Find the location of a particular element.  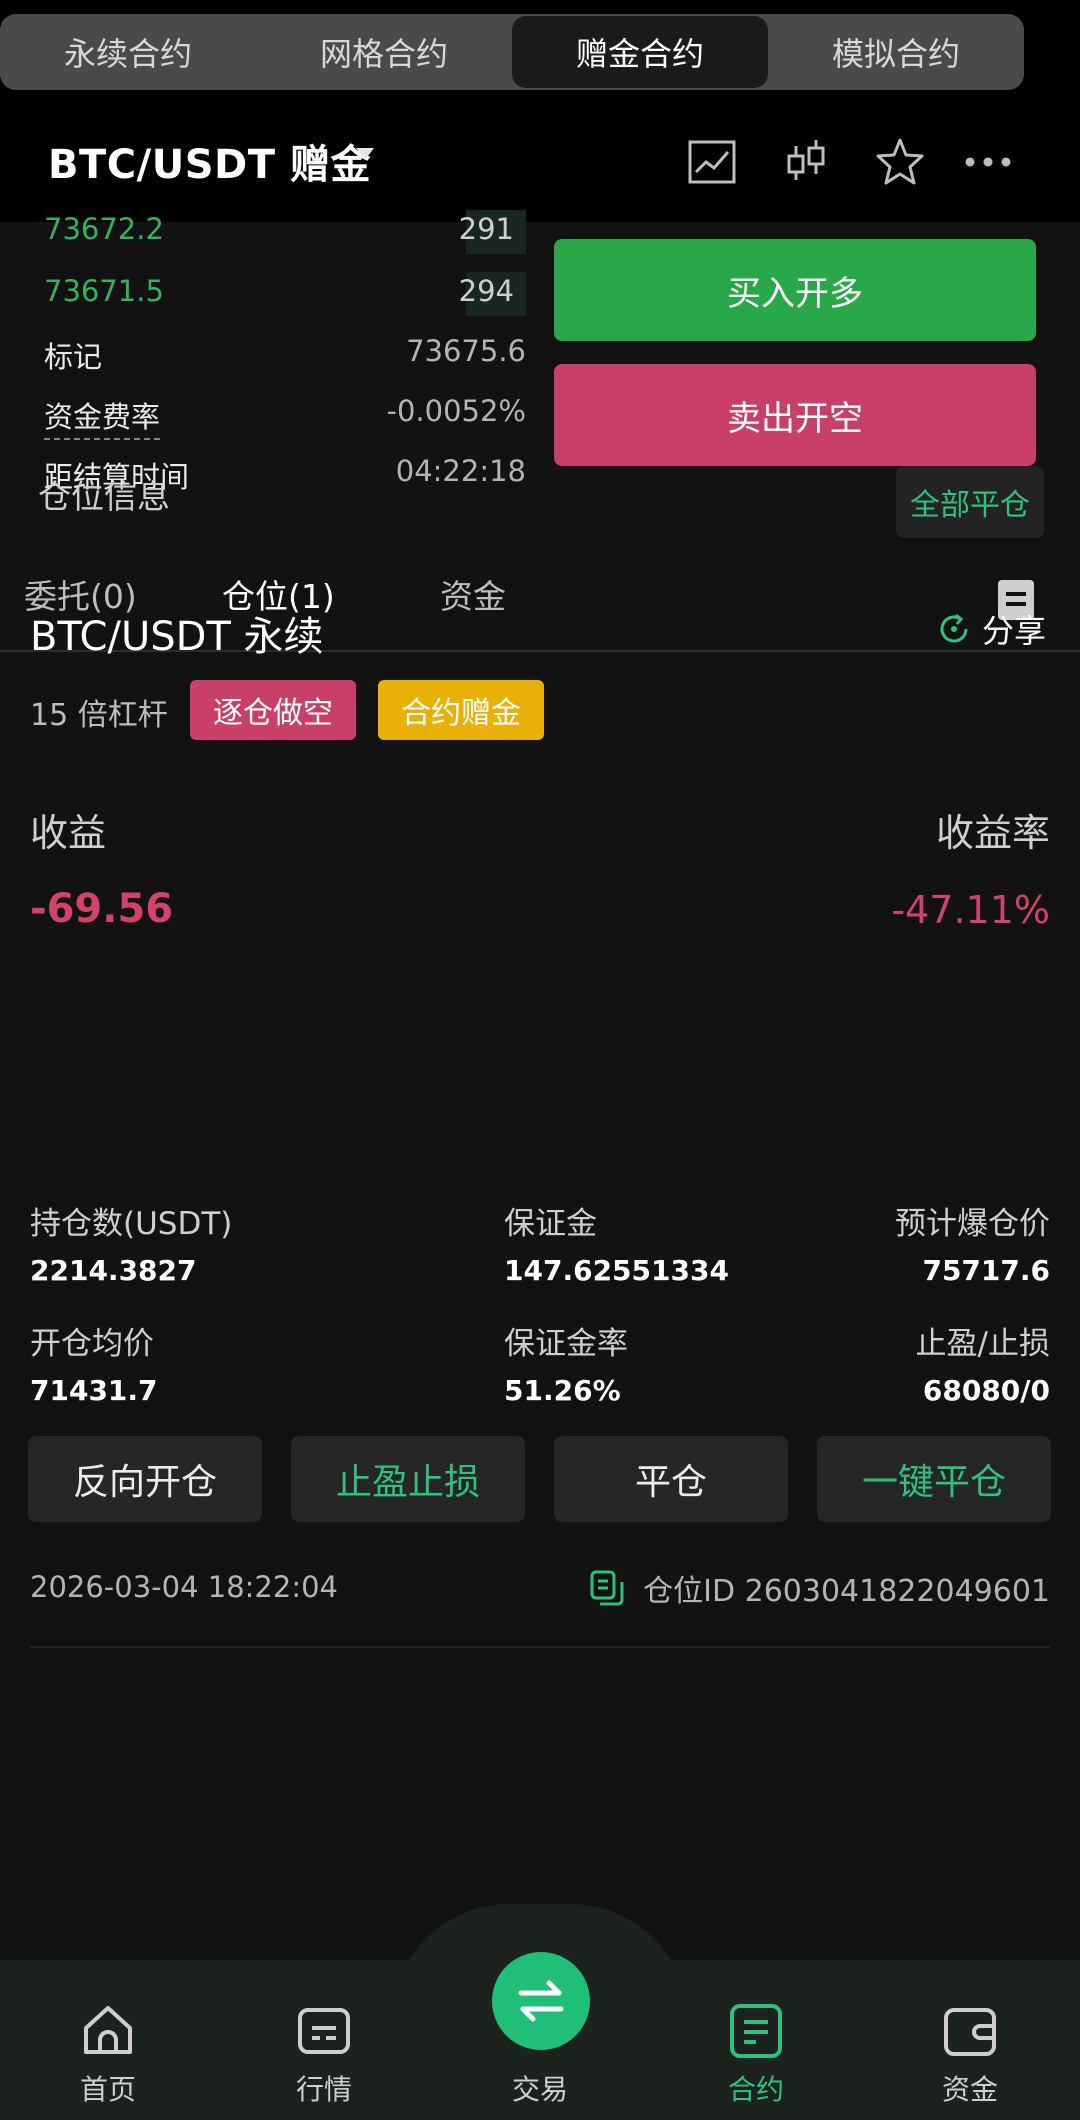

contract-type-selector: 永续合约 网格合约 赠金合约 模拟合约 is located at coordinates (512, 52).